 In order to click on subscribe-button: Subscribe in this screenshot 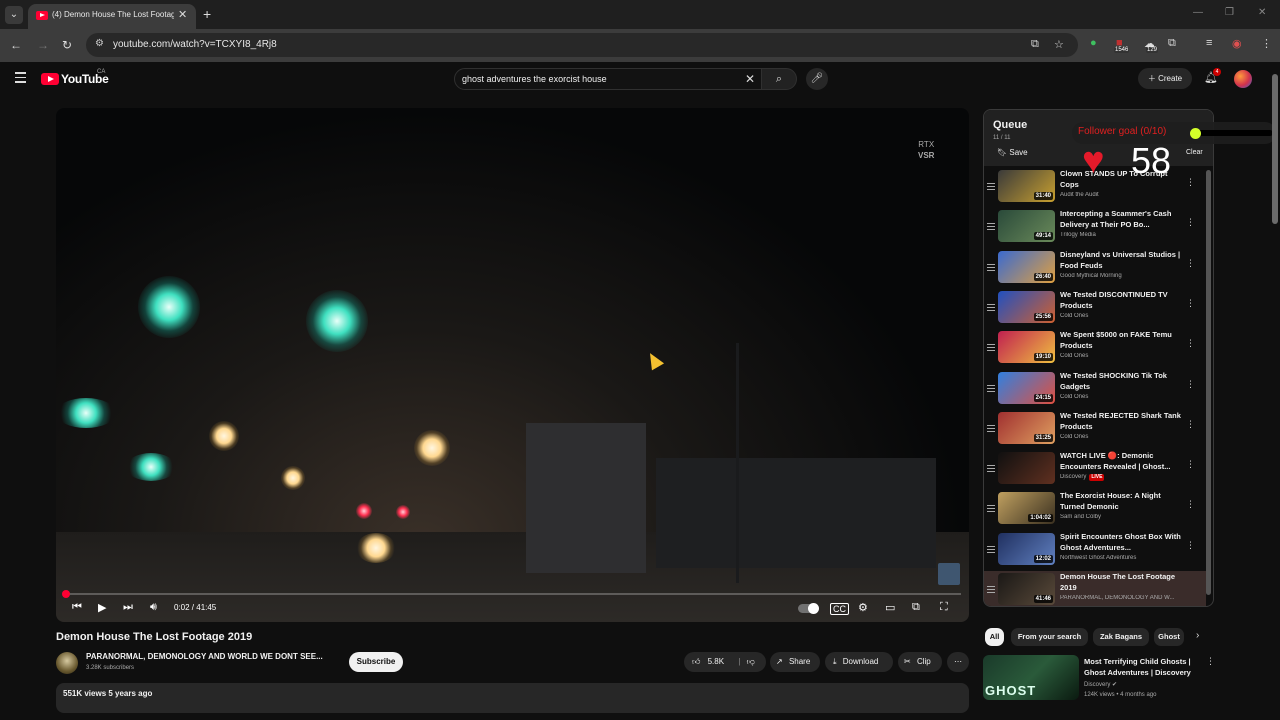, I will do `click(376, 662)`.